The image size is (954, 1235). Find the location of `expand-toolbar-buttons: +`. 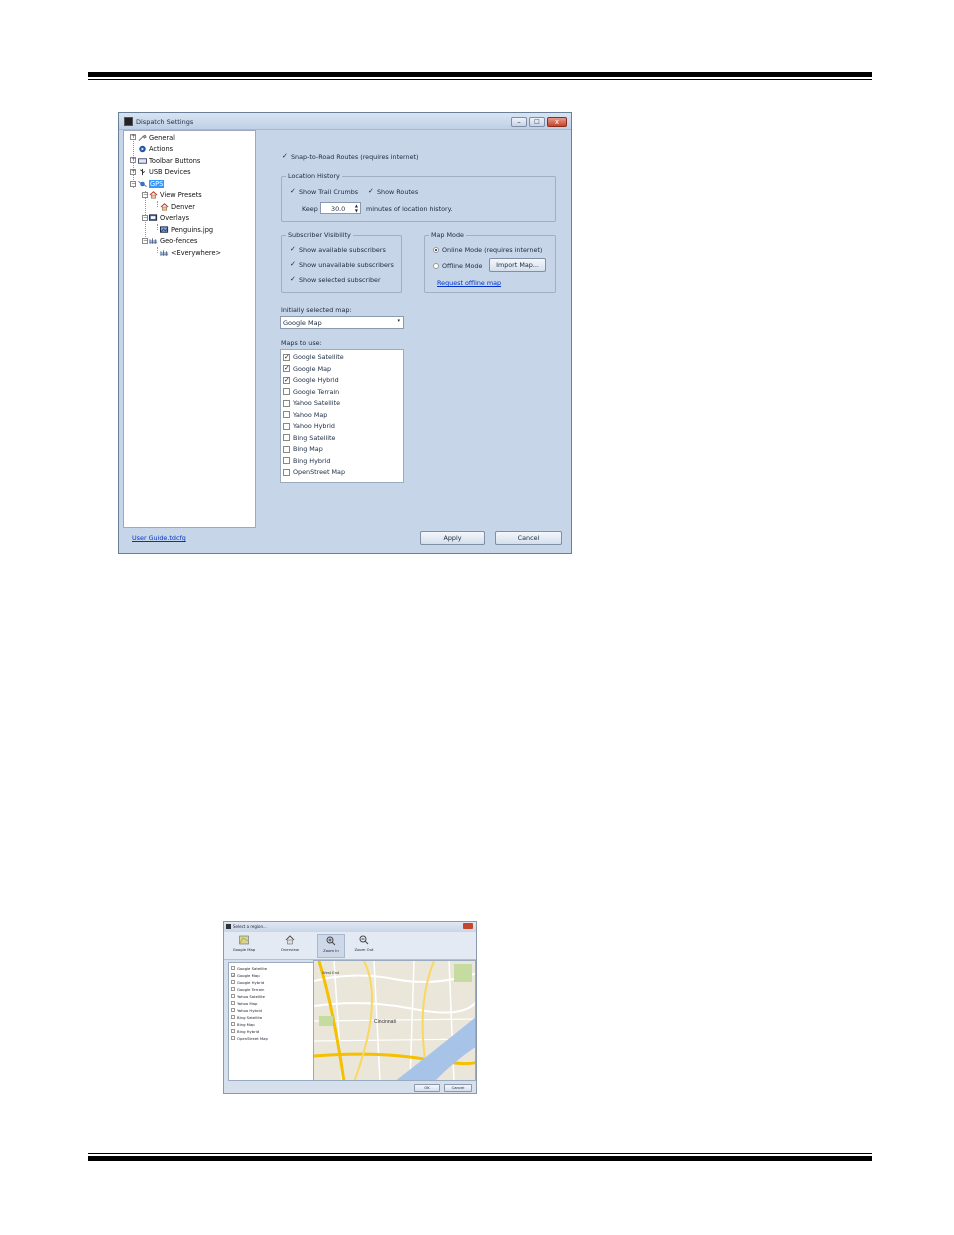

expand-toolbar-buttons: + is located at coordinates (133, 160).